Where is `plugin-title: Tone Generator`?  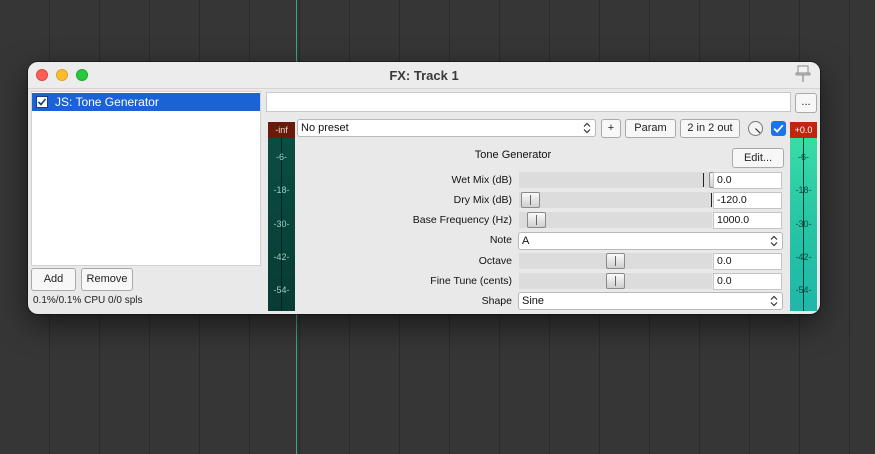 plugin-title: Tone Generator is located at coordinates (513, 155).